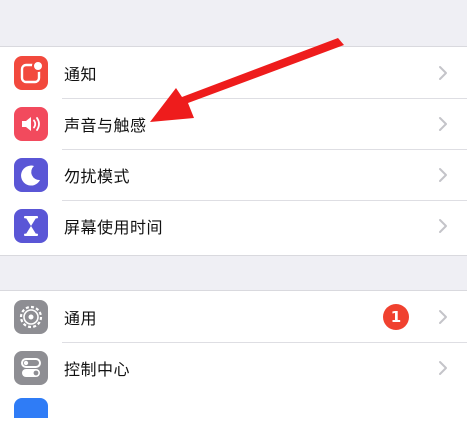 Image resolution: width=467 pixels, height=421 pixels. I want to click on notifications-icon, so click(31, 72).